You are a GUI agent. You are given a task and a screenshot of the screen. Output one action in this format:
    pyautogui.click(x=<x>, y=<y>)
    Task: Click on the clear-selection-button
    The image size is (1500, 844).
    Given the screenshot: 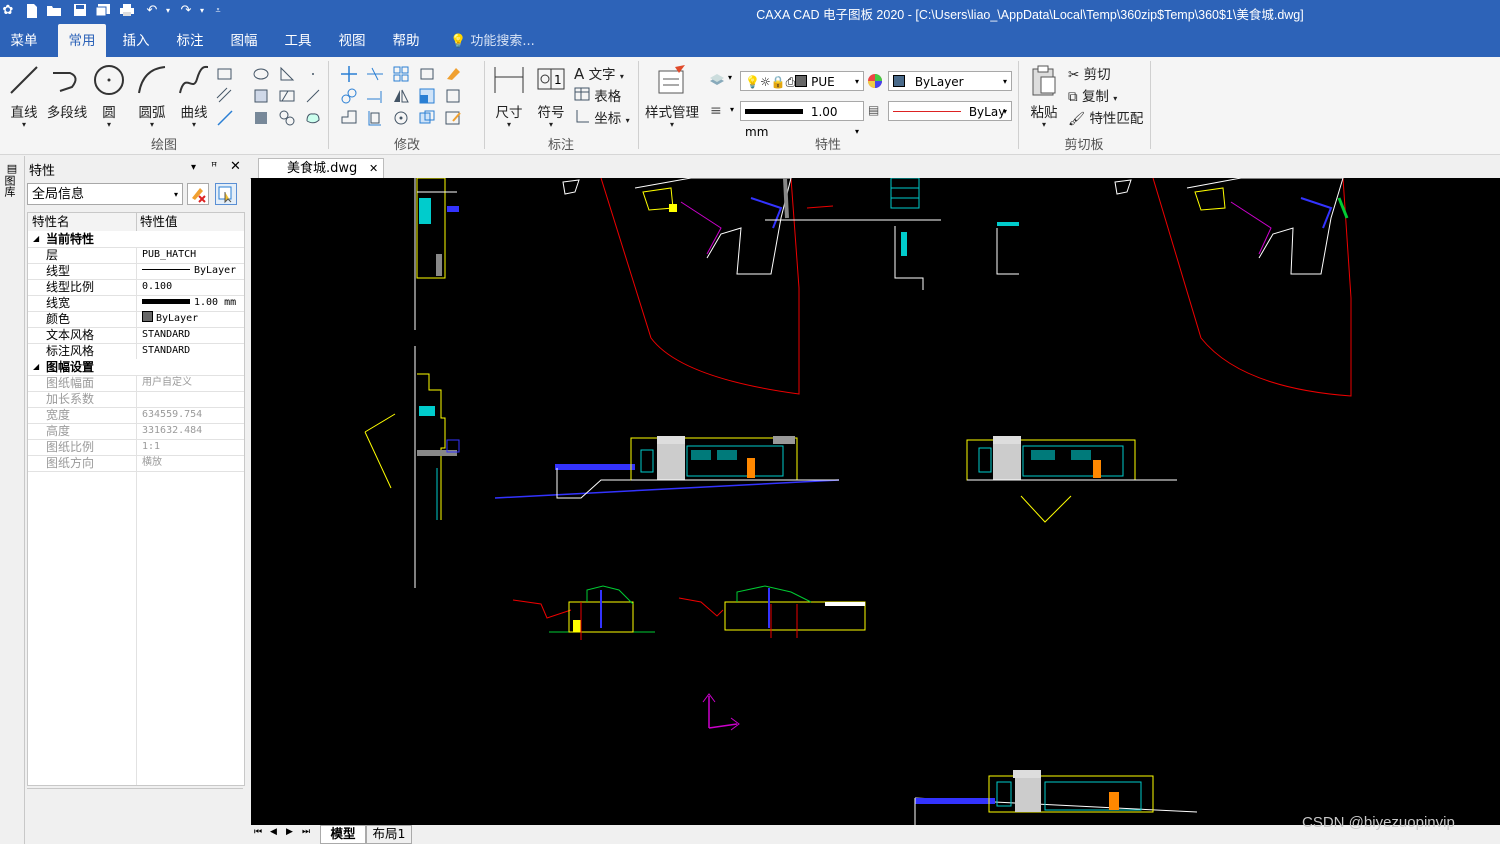 What is the action you would take?
    pyautogui.click(x=198, y=194)
    